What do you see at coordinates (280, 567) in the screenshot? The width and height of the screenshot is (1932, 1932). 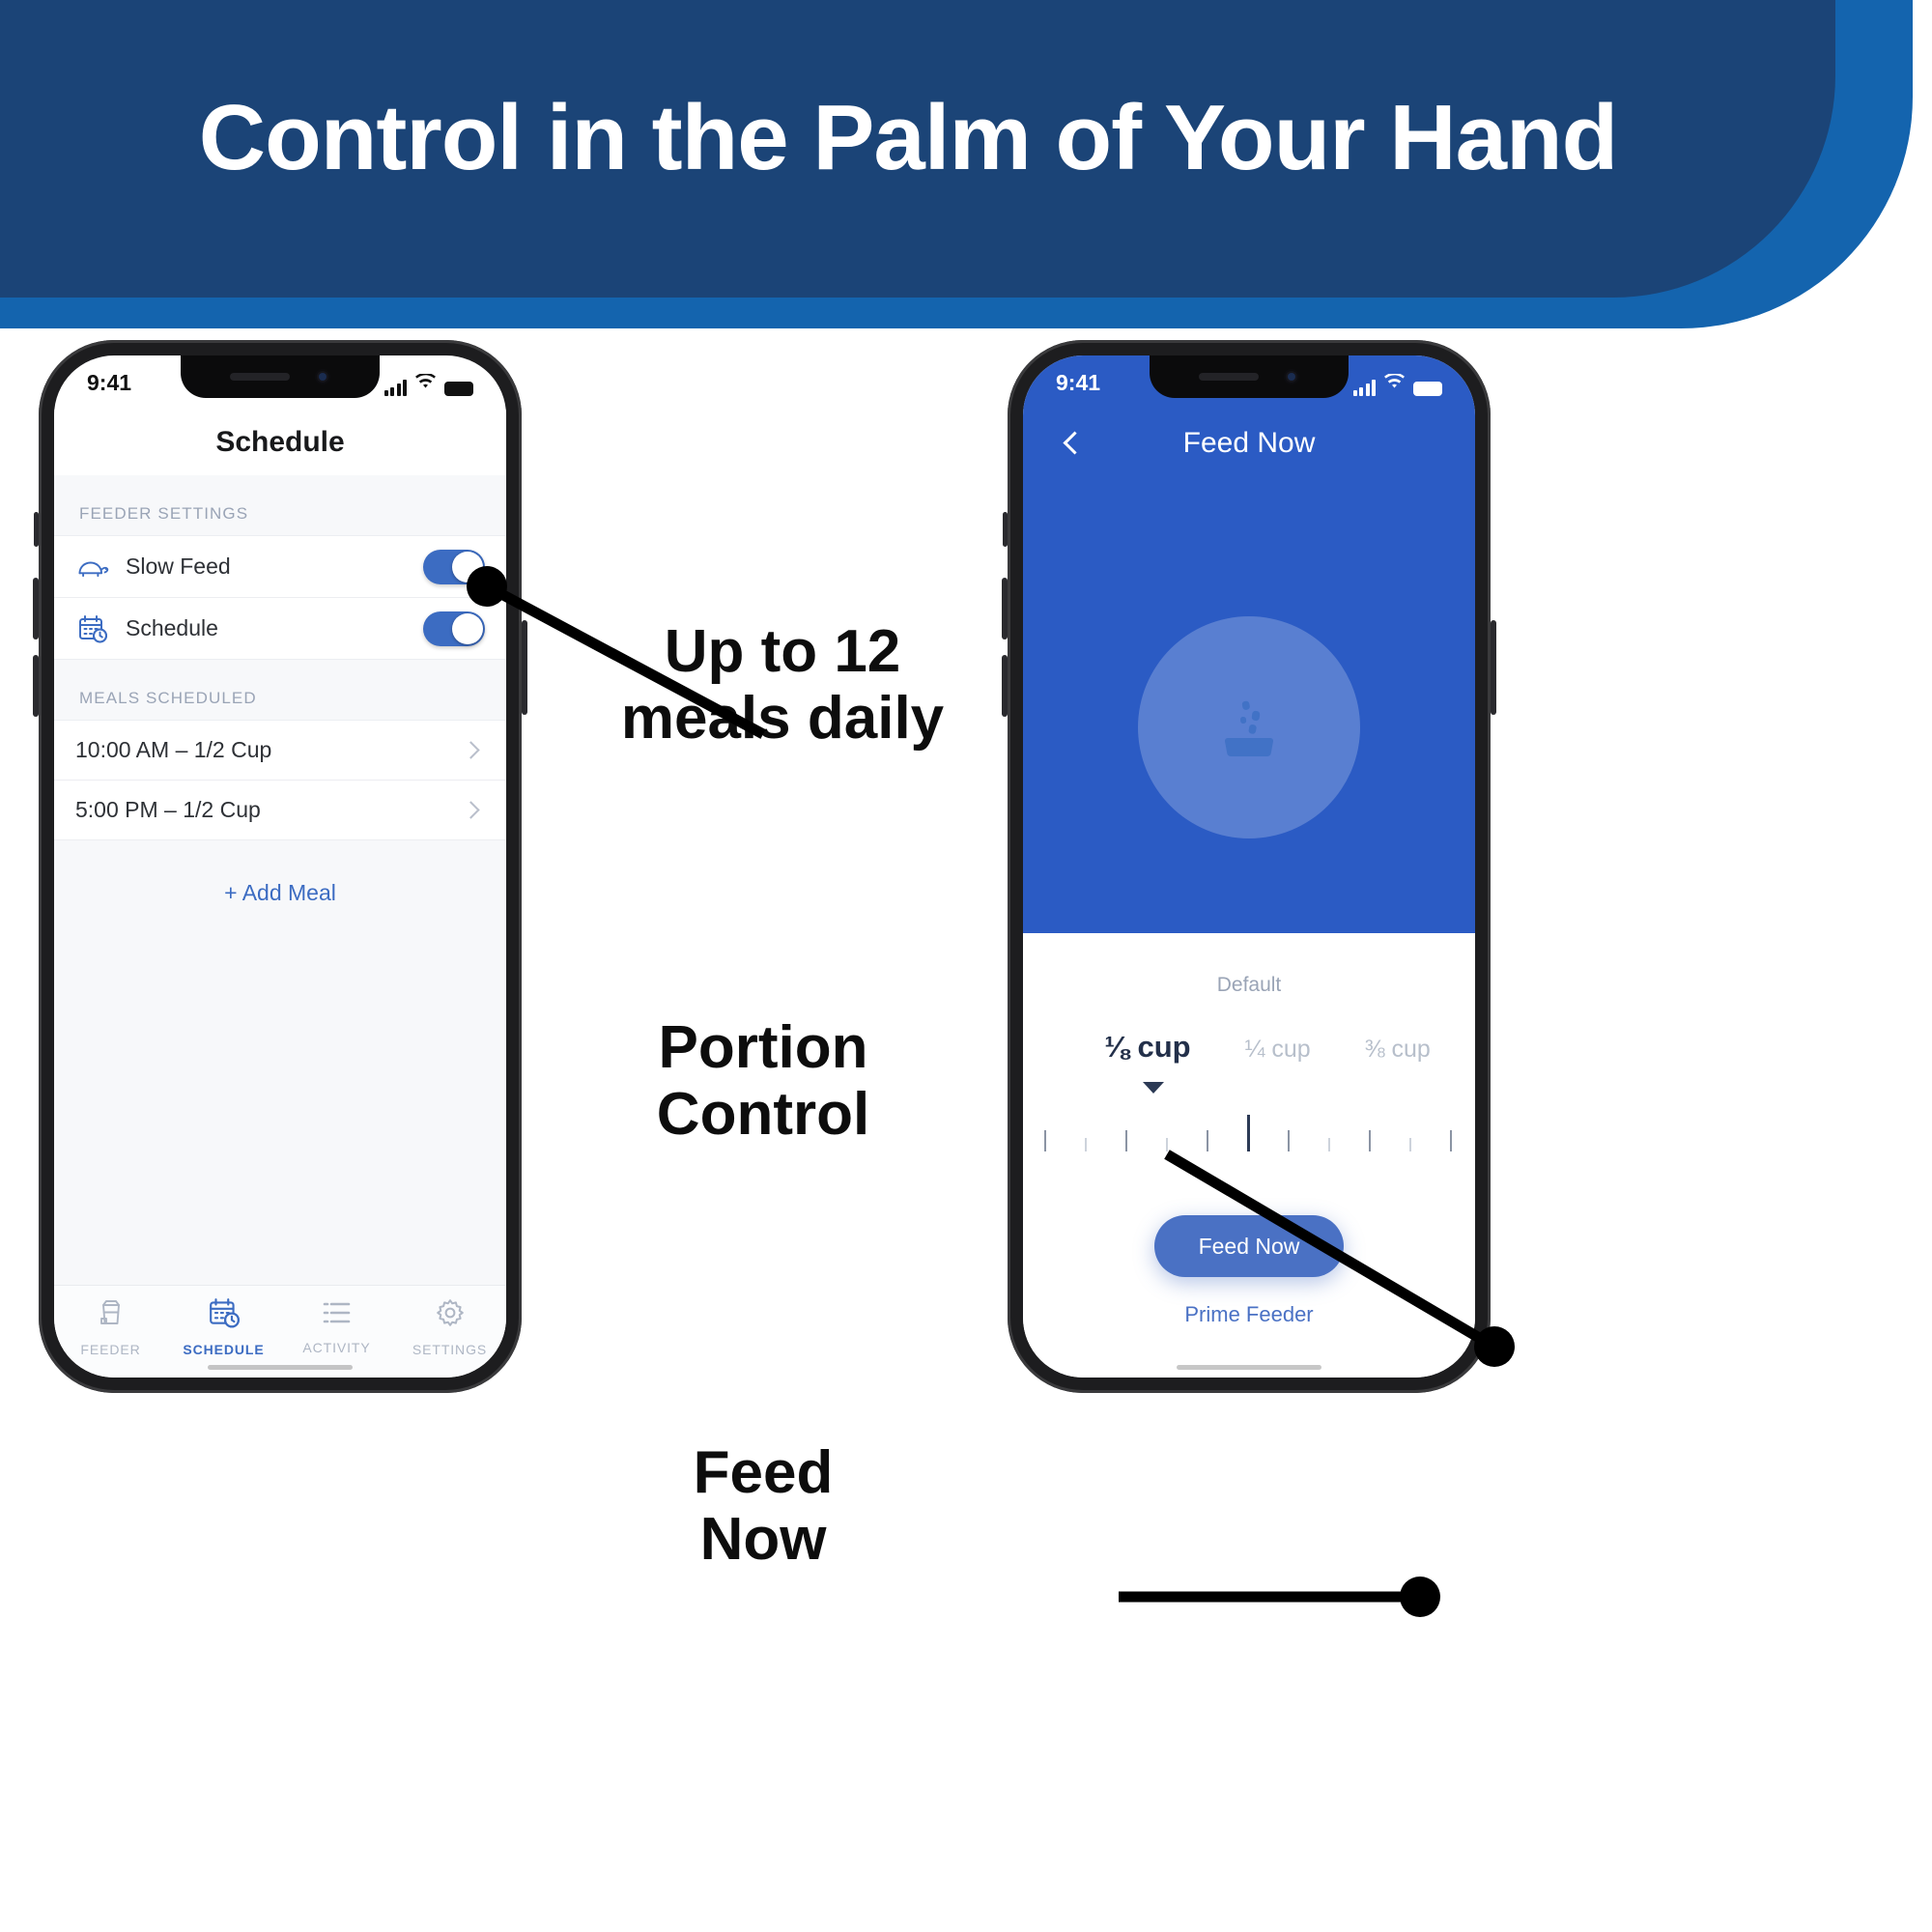 I see `setting-row-slow-feed: Slow Feed` at bounding box center [280, 567].